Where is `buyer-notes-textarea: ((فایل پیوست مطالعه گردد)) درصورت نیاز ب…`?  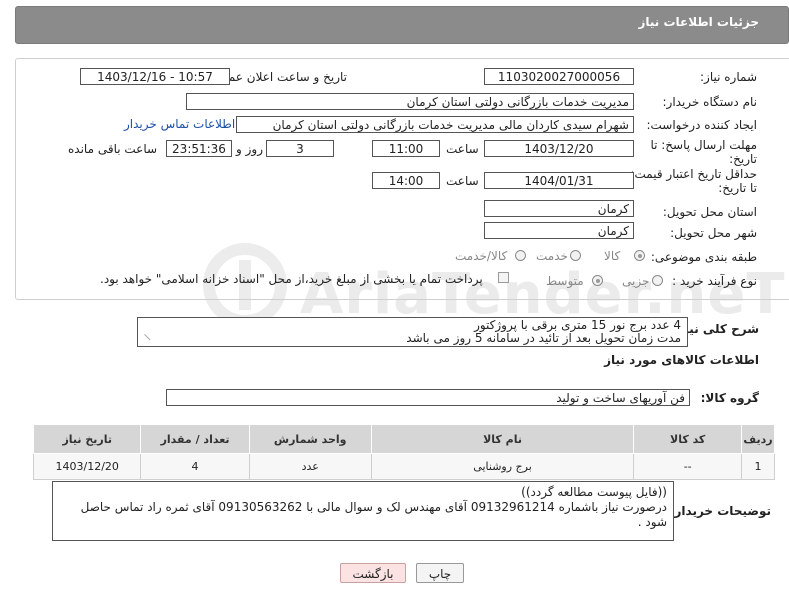 buyer-notes-textarea: ((فایل پیوست مطالعه گردد)) درصورت نیاز ب… is located at coordinates (363, 511).